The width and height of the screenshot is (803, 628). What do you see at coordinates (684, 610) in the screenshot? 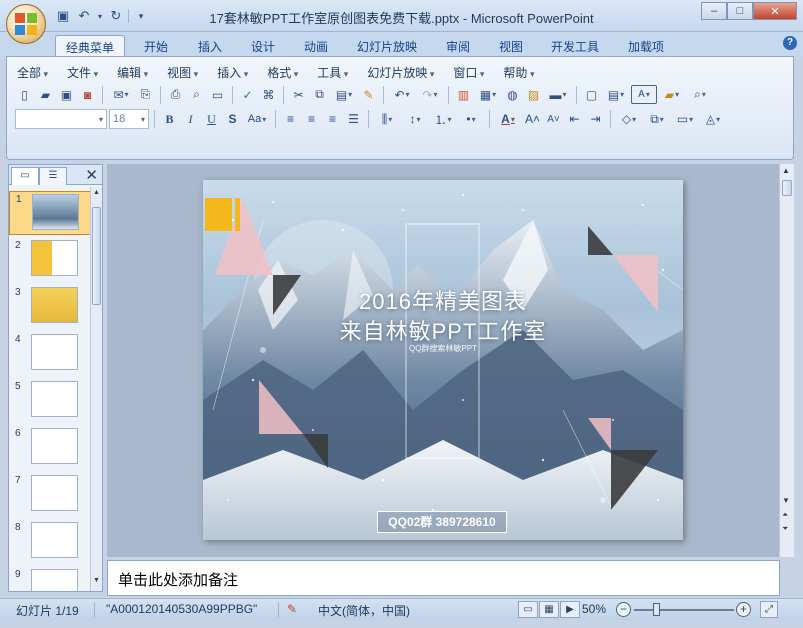
I see `zoom-slider-track` at bounding box center [684, 610].